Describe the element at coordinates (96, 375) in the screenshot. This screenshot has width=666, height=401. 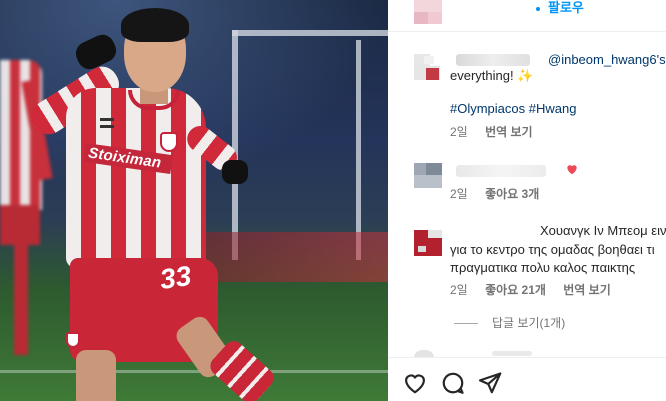
I see `player-left-leg` at that location.